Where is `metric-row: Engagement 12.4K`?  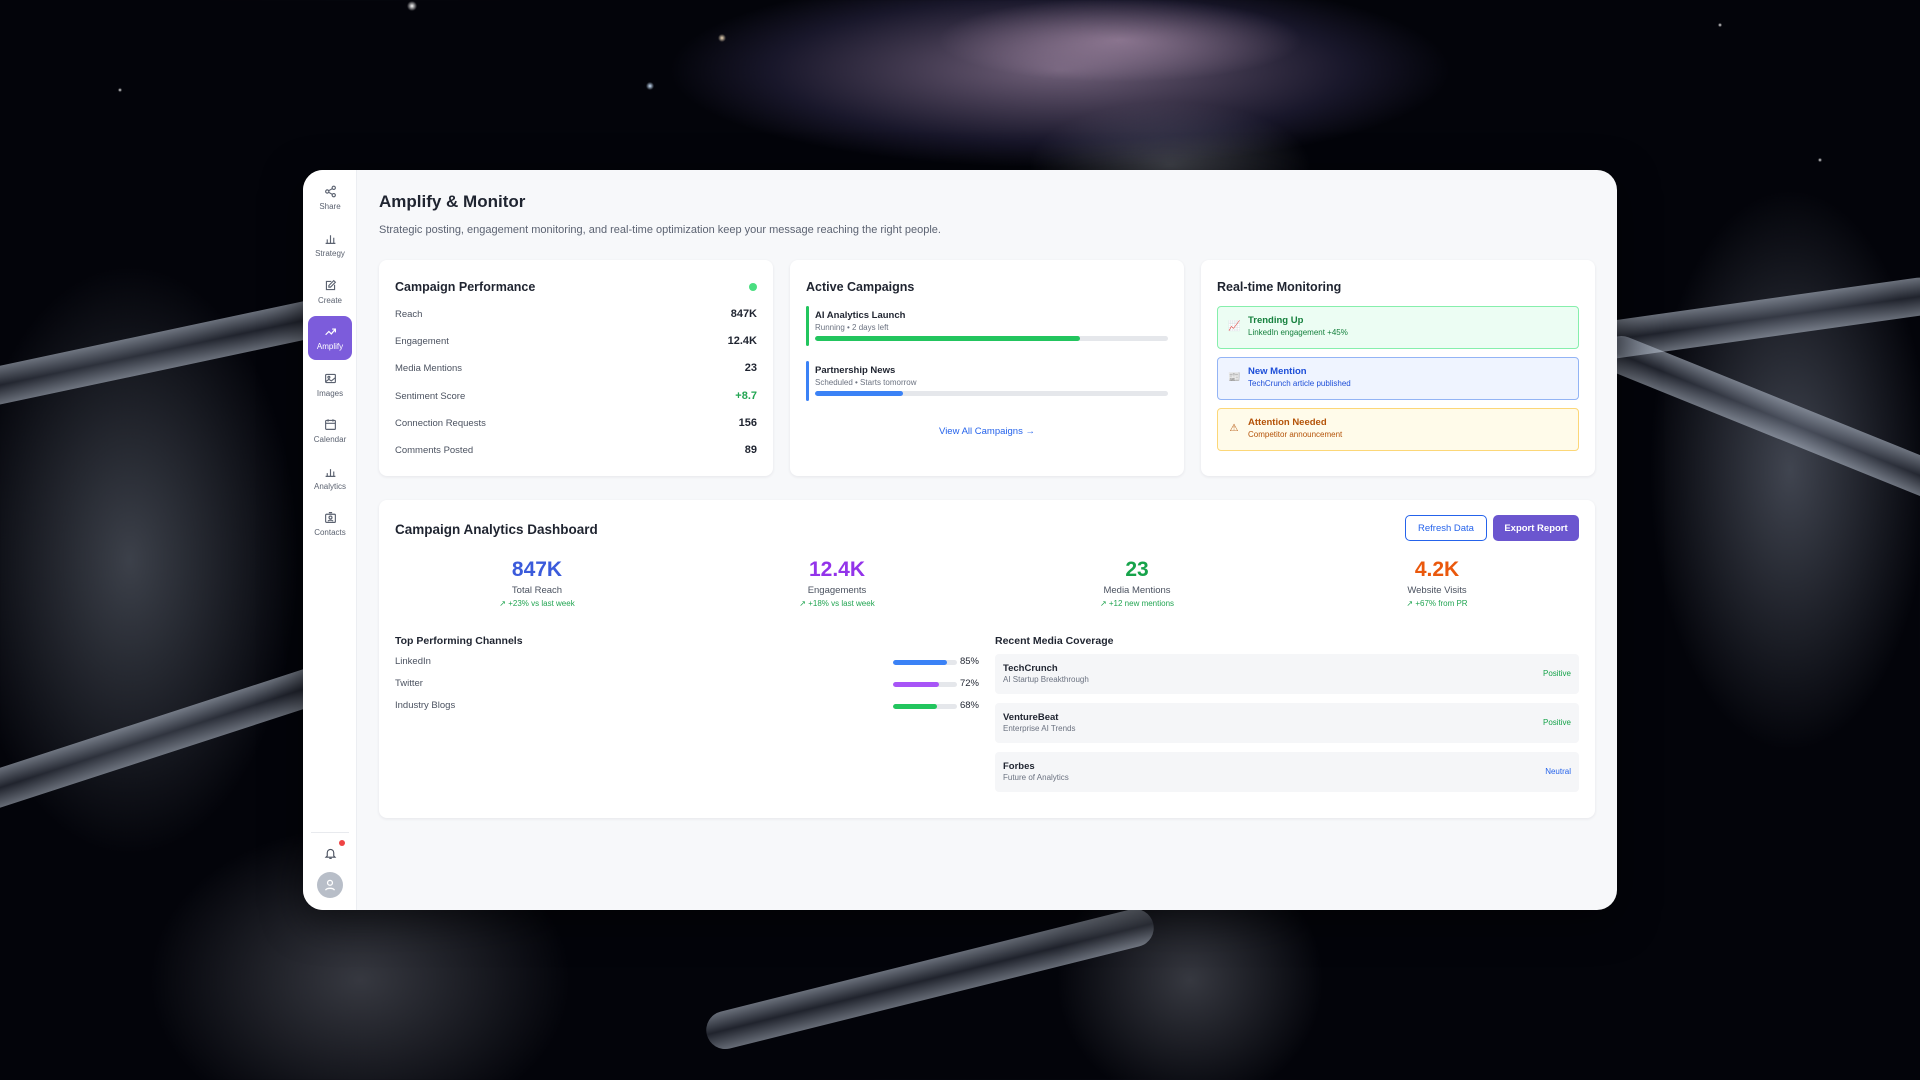 metric-row: Engagement 12.4K is located at coordinates (576, 341).